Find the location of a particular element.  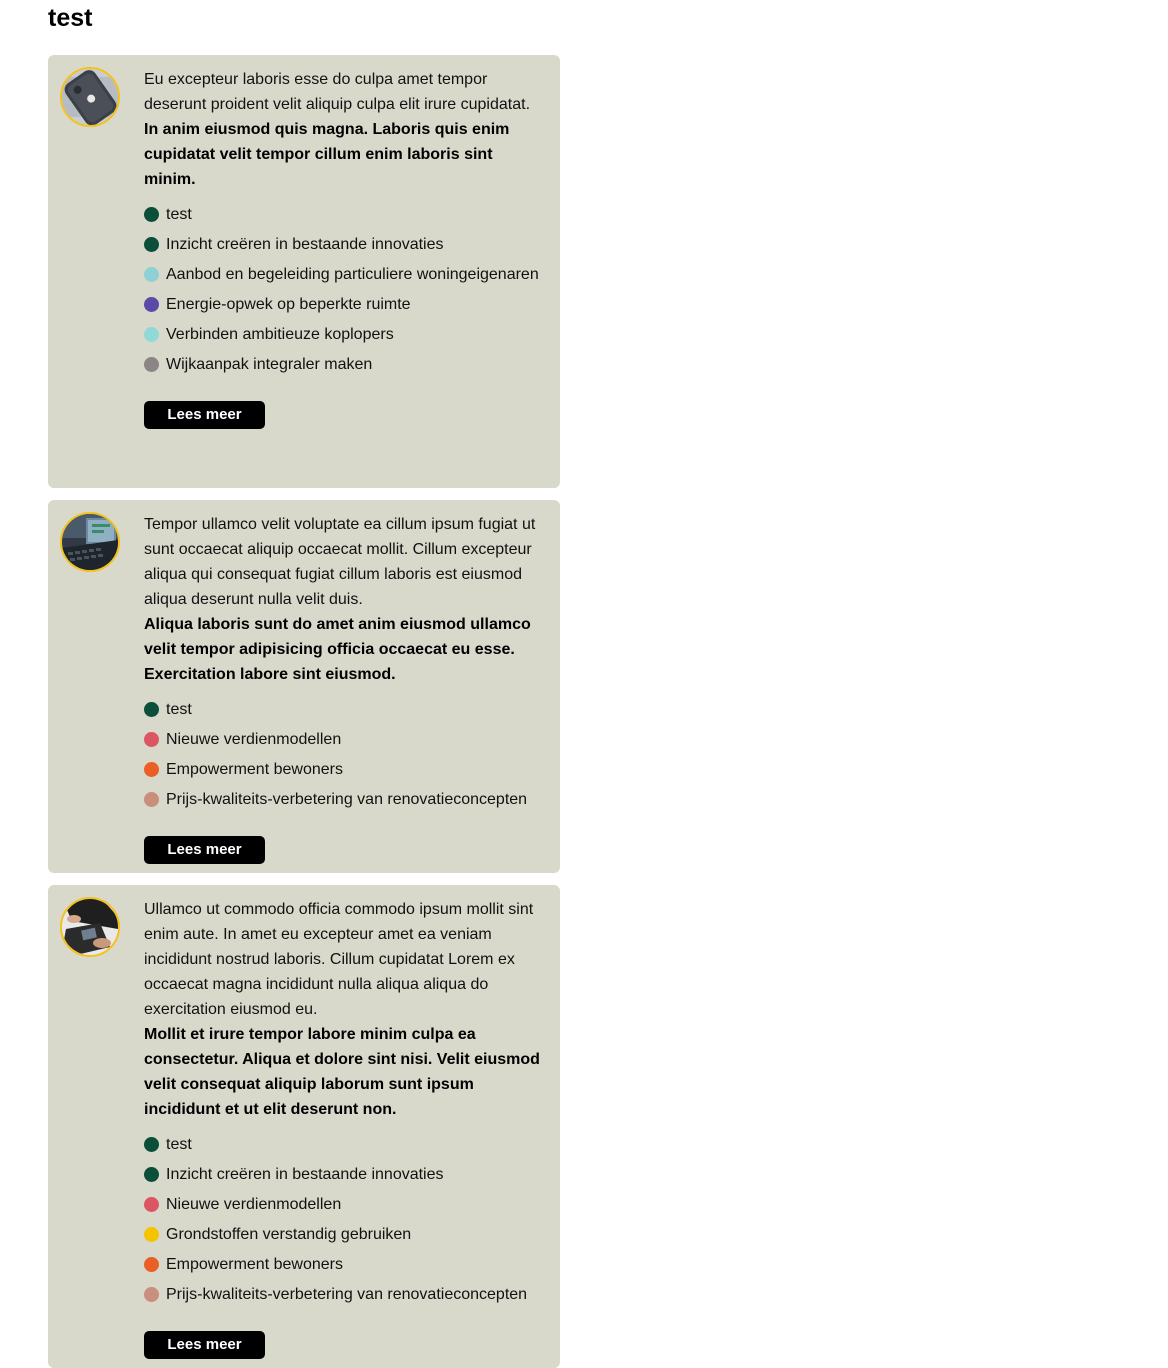

phone-photo-icon is located at coordinates (90, 97).